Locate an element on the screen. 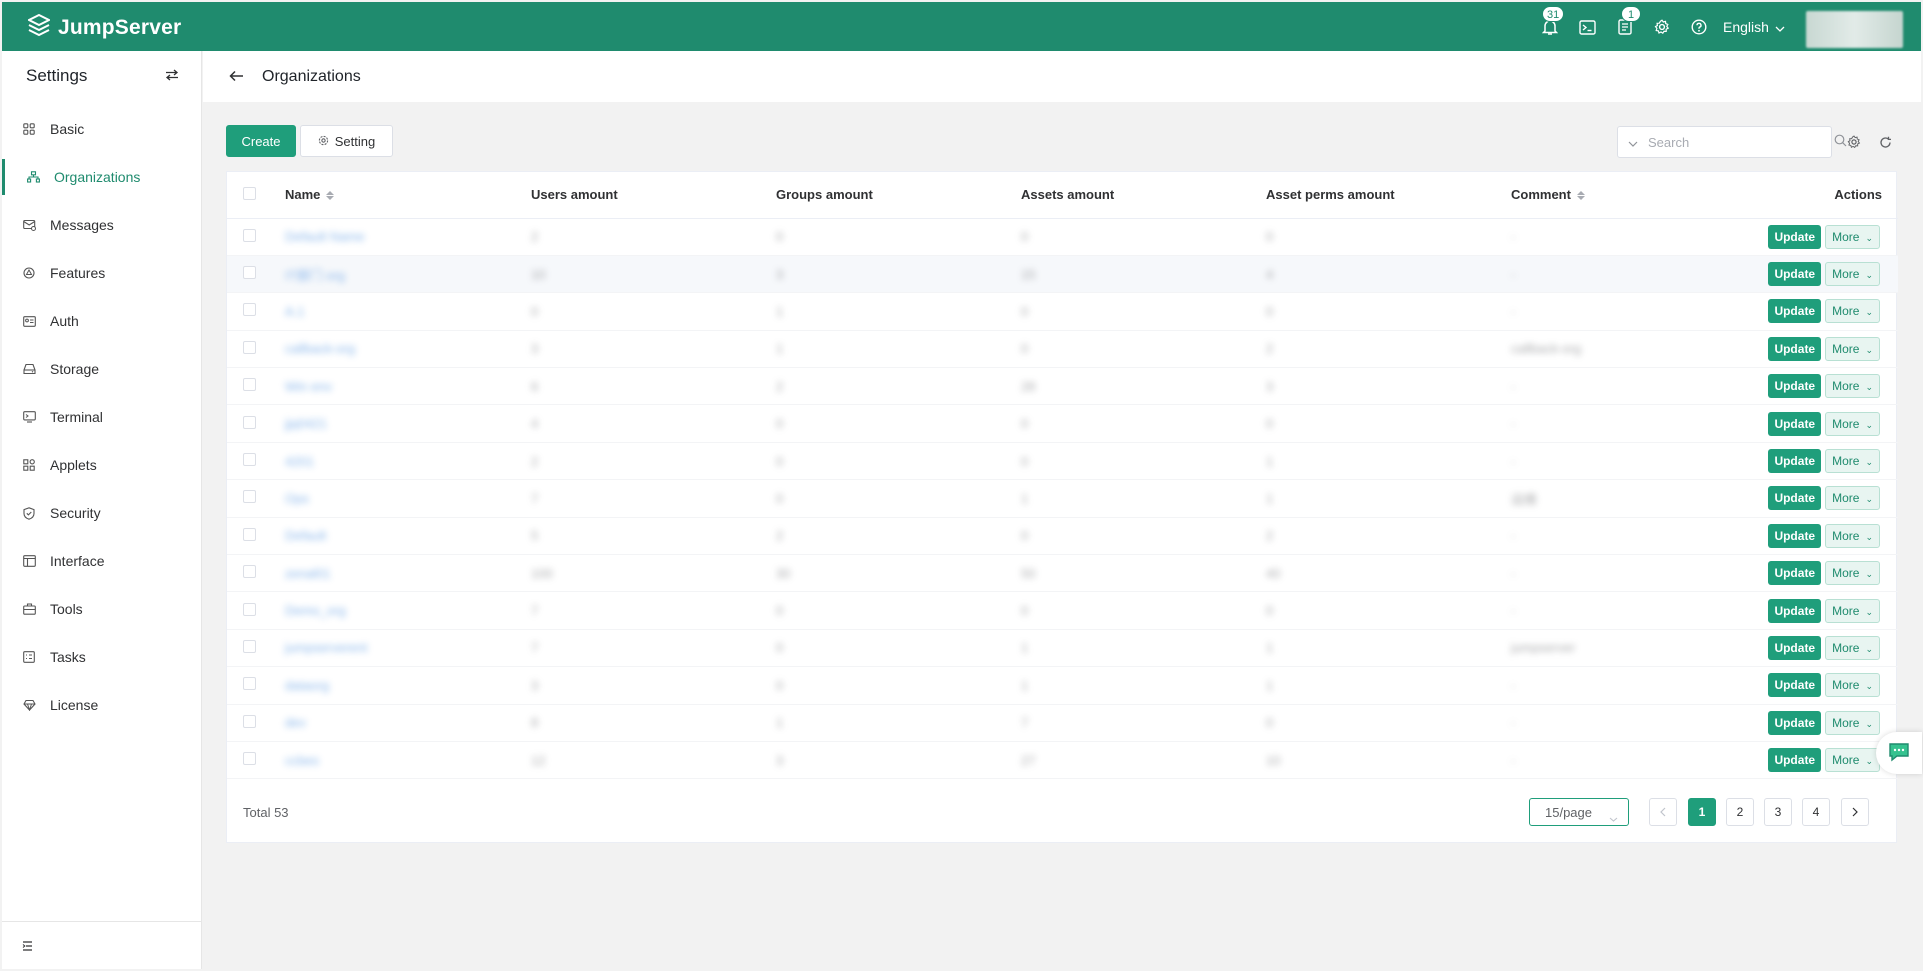 The height and width of the screenshot is (971, 1923). org-name-link: dataorg is located at coordinates (307, 685).